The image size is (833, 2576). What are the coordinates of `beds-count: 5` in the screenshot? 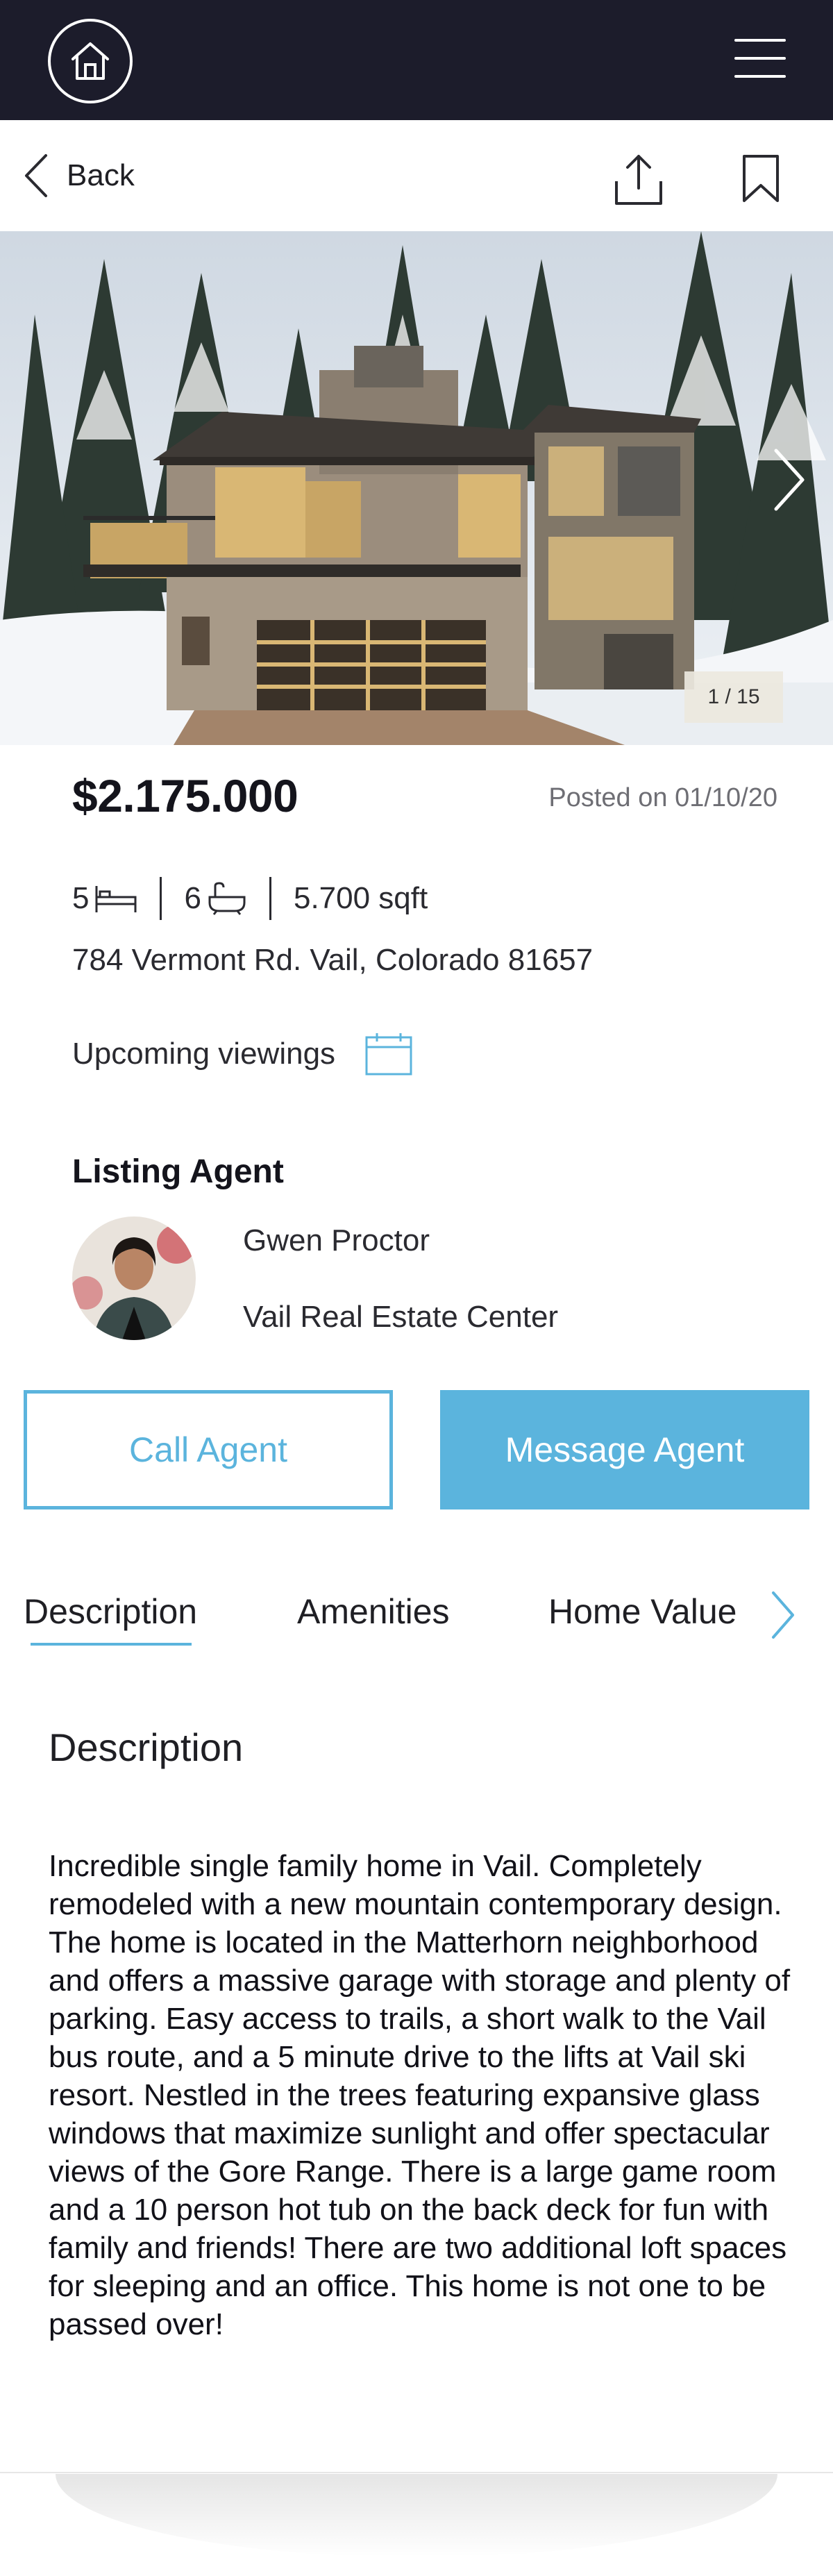 It's located at (81, 898).